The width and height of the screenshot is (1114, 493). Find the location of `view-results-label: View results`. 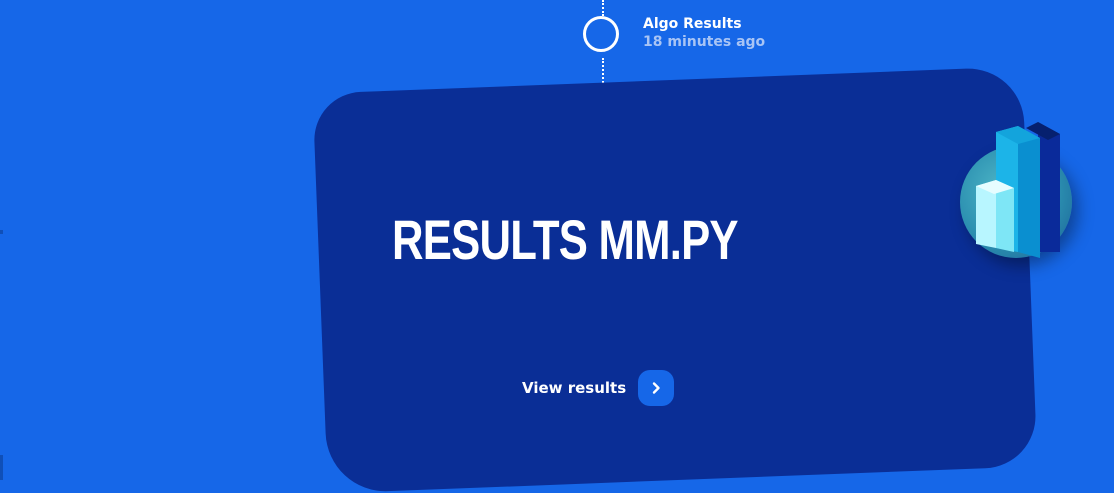

view-results-label: View results is located at coordinates (574, 388).